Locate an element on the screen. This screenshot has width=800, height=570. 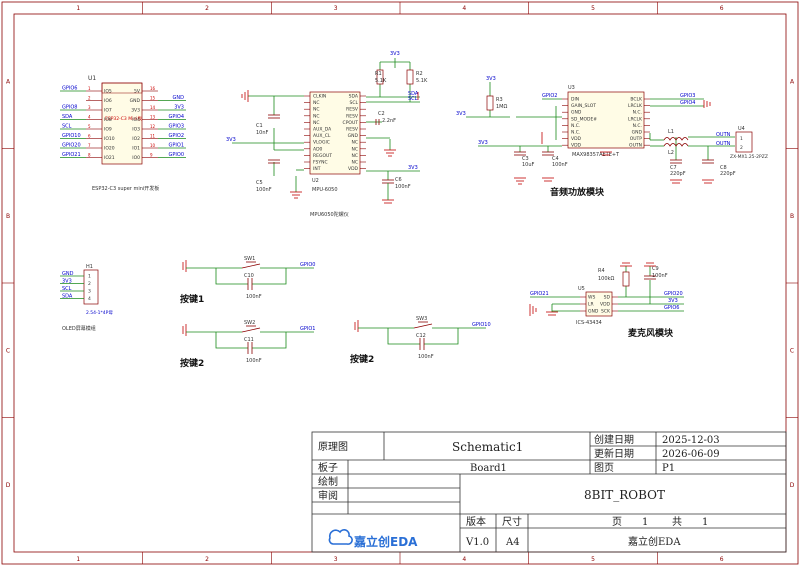
oled-net: 3V3 is located at coordinates (67, 282).